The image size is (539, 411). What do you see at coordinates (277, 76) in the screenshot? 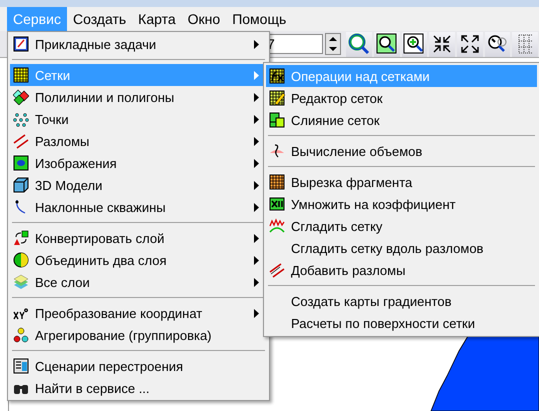
I see `grid-formula-icon` at bounding box center [277, 76].